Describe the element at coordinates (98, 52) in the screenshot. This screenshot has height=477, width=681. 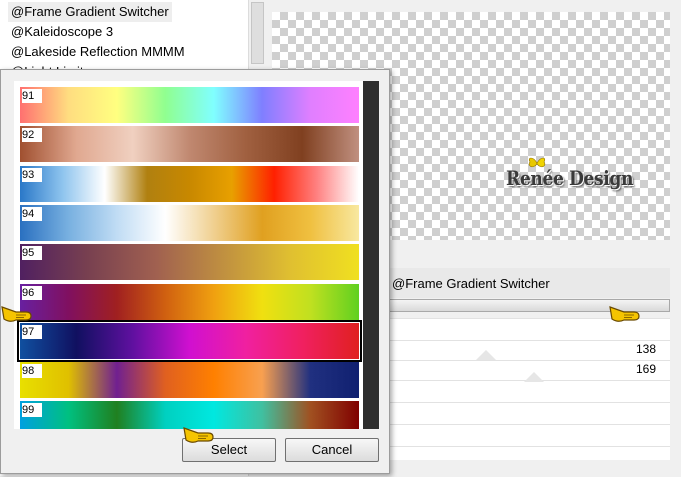
I see `filter-item-lakeside-reflection: @Lakeside Reflection MMMM` at that location.